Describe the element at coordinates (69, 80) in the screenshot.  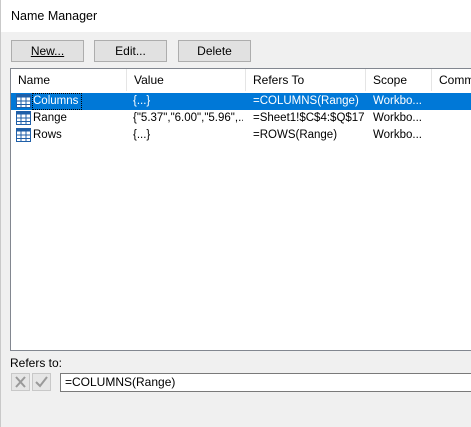
I see `column-header-name: Name` at that location.